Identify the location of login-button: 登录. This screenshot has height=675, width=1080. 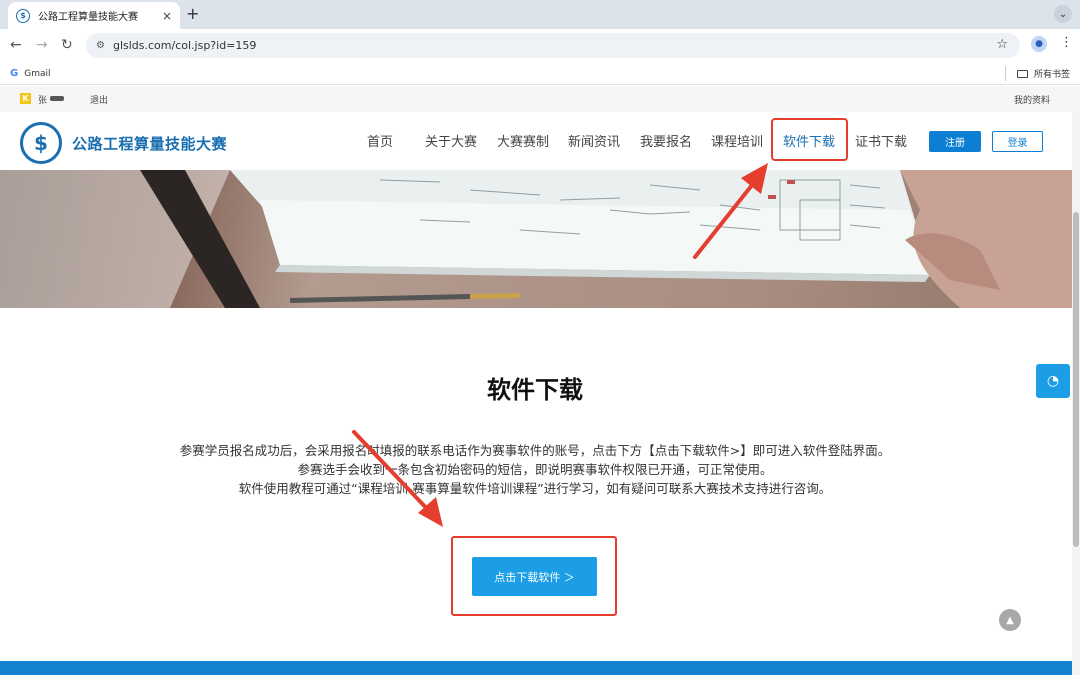
(1017, 141).